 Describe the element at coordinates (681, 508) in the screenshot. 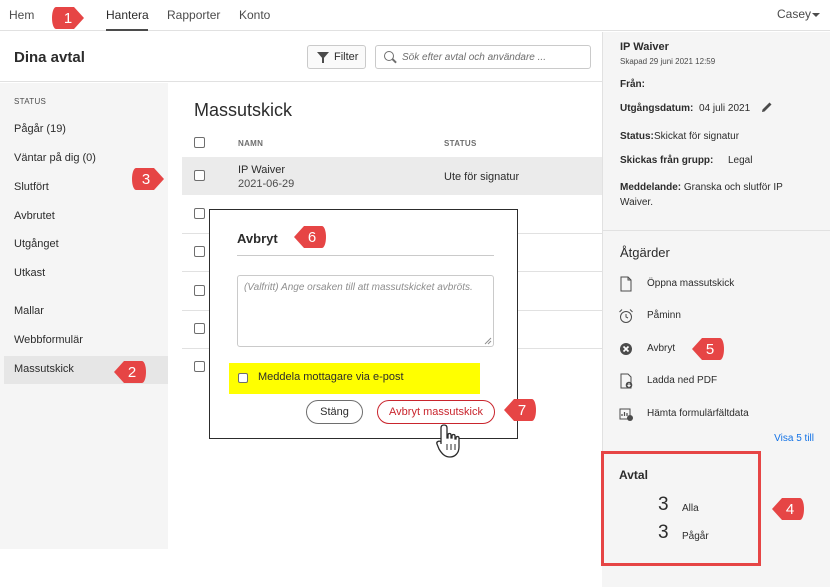

I see `annotation-highlight-box` at that location.